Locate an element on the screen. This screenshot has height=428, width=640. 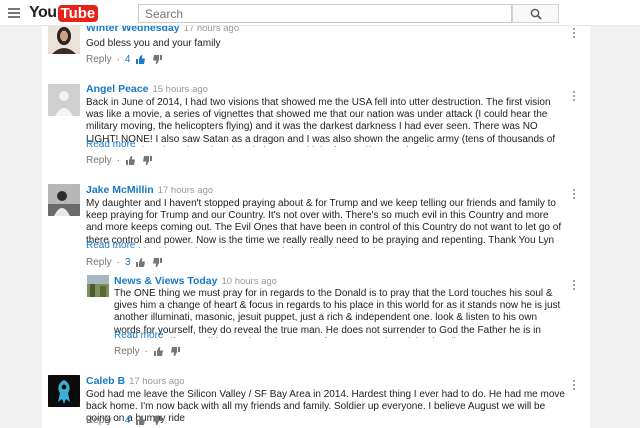
comment-author: News & Views Today 10 hours ago is located at coordinates (195, 281).